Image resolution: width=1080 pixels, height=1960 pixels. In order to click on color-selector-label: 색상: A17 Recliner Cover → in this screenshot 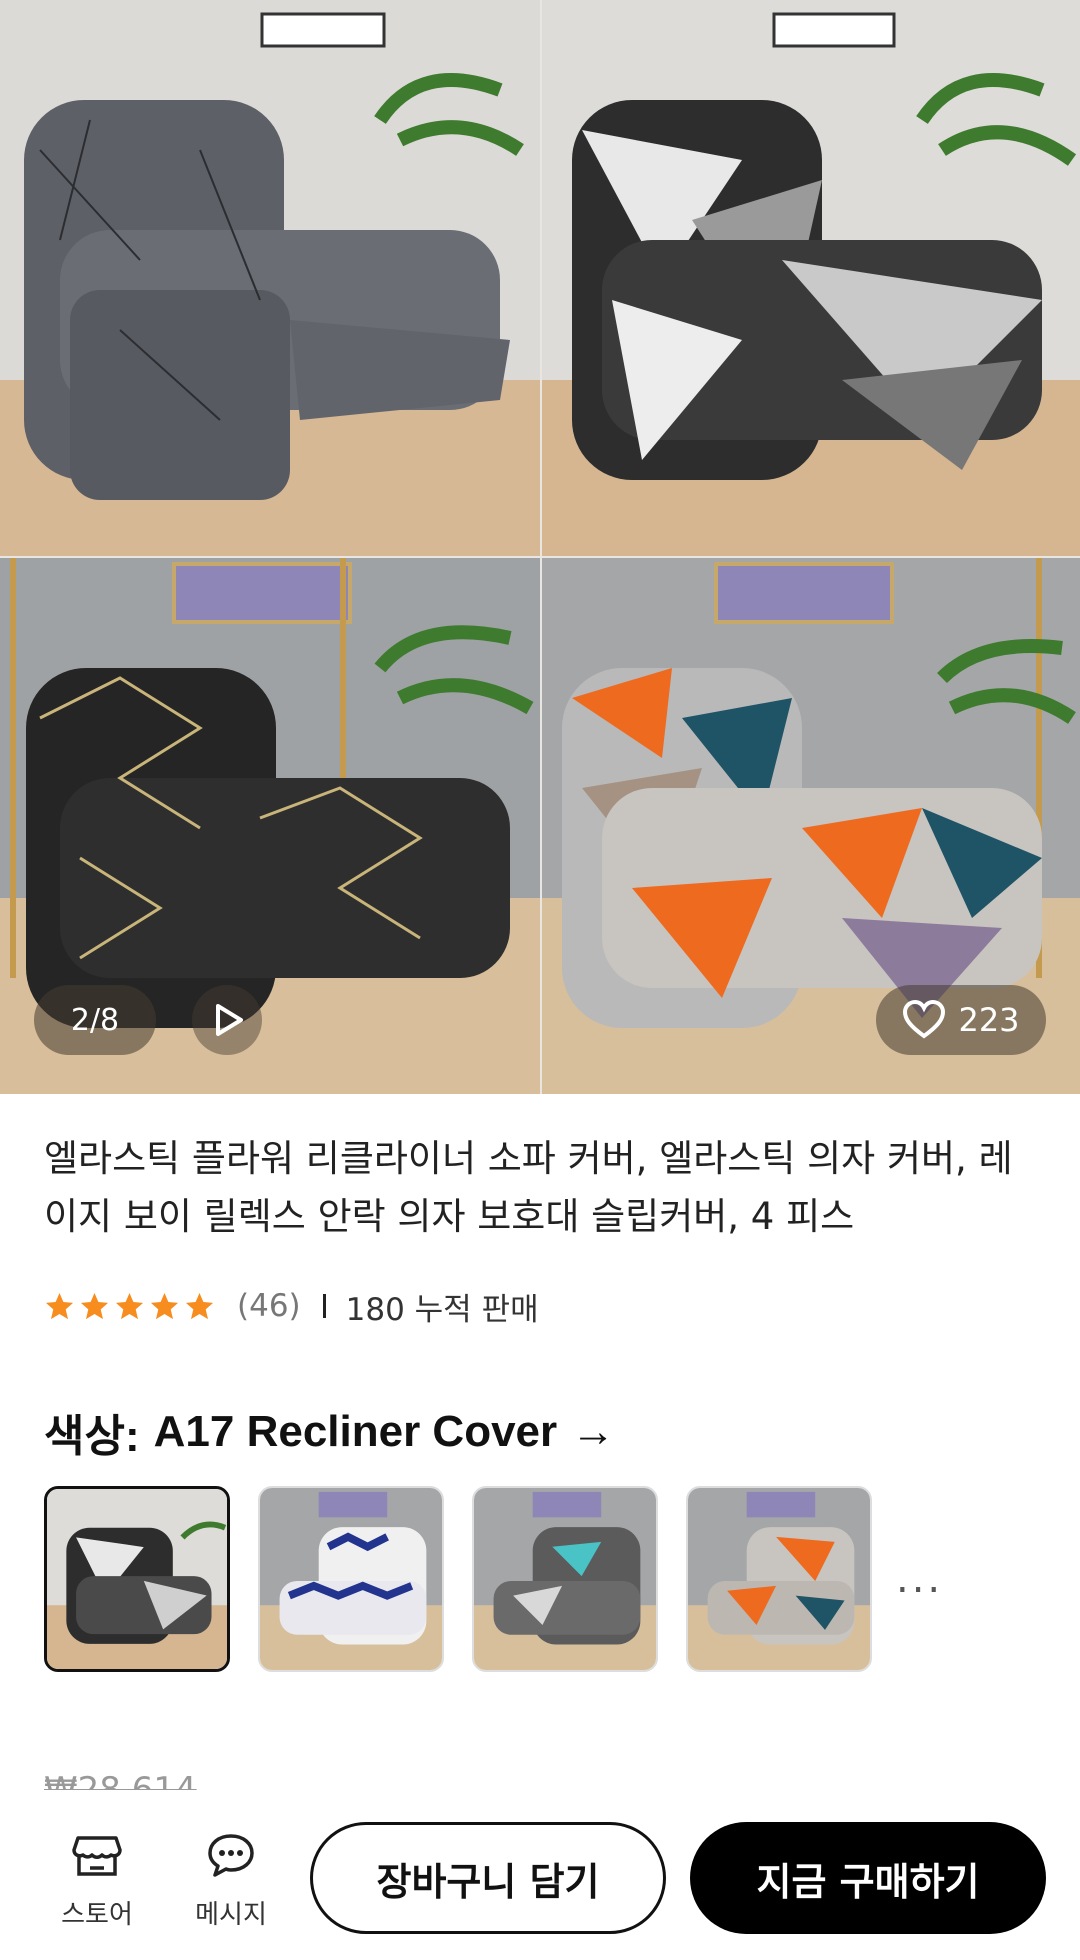, I will do `click(329, 1432)`.